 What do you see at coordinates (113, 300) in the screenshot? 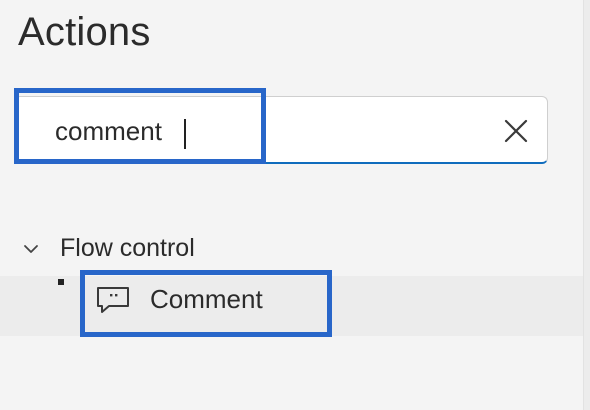
I see `comment-icon` at bounding box center [113, 300].